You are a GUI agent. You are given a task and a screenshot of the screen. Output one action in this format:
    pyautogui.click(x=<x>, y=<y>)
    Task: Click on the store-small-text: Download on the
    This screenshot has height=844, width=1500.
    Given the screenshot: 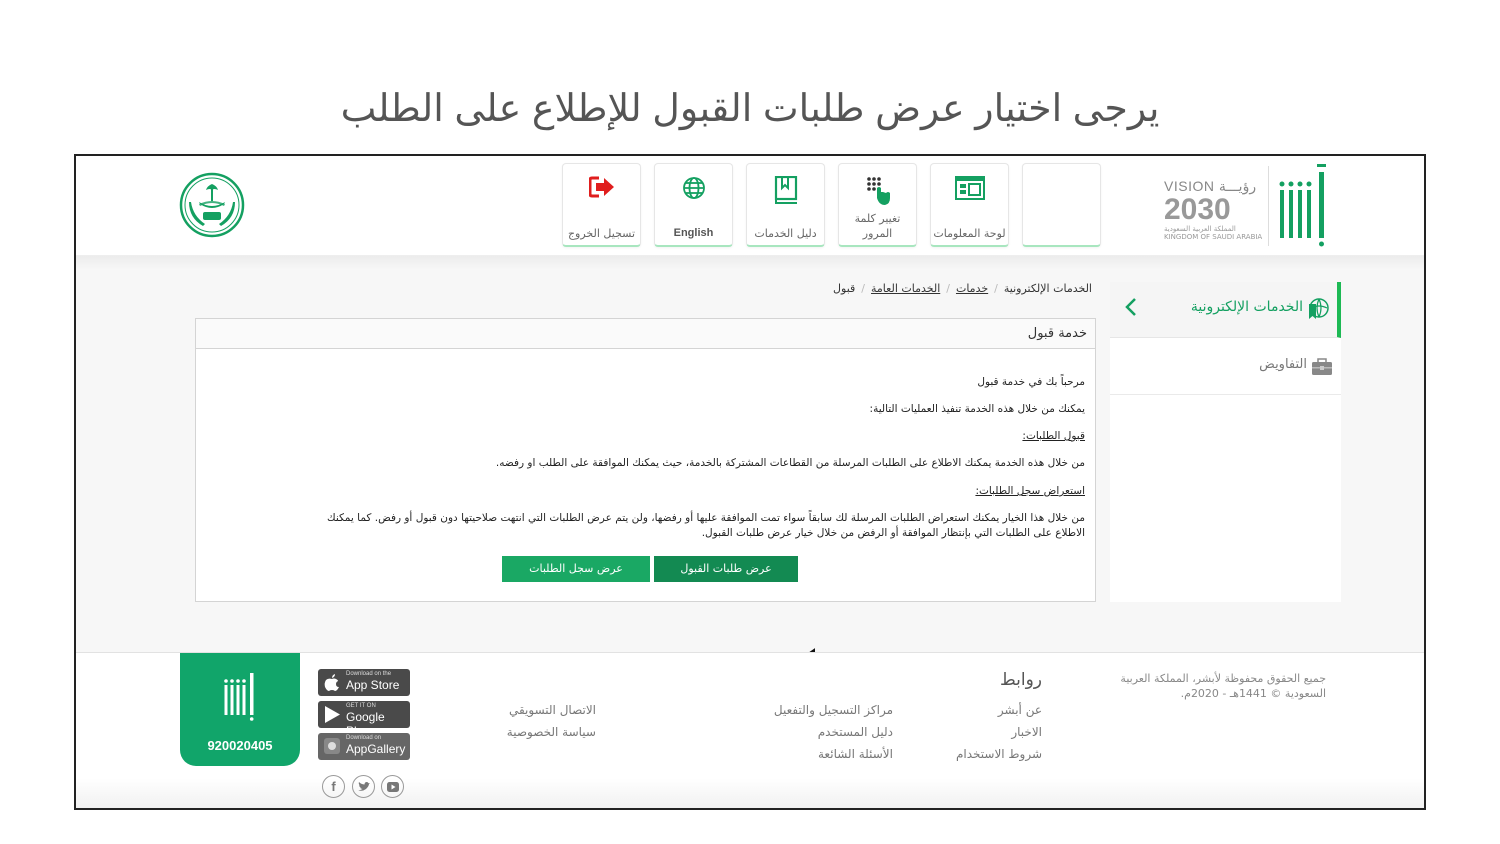 What is the action you would take?
    pyautogui.click(x=369, y=674)
    